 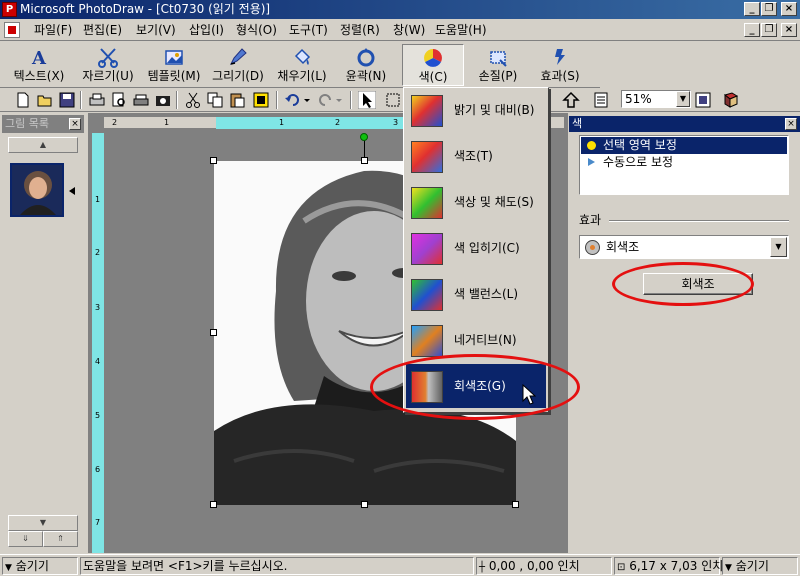 I want to click on fill-bucket-icon, so click(x=302, y=56).